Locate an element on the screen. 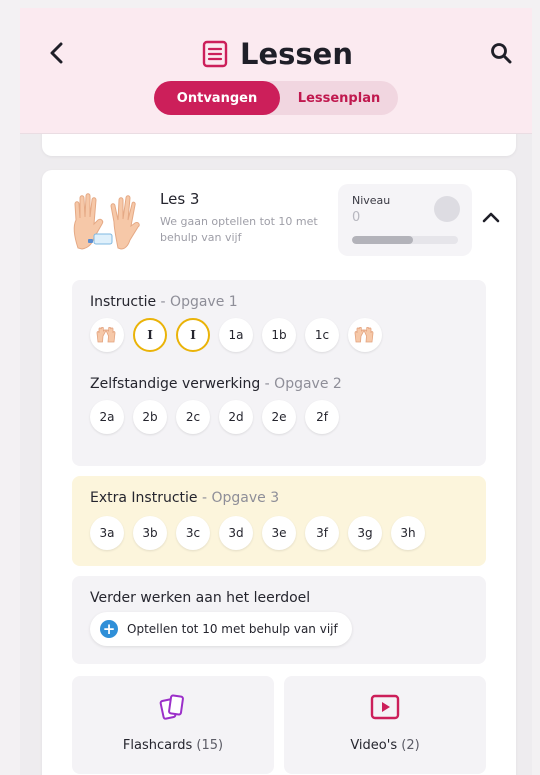  exercise-chip: 3c is located at coordinates (193, 533).